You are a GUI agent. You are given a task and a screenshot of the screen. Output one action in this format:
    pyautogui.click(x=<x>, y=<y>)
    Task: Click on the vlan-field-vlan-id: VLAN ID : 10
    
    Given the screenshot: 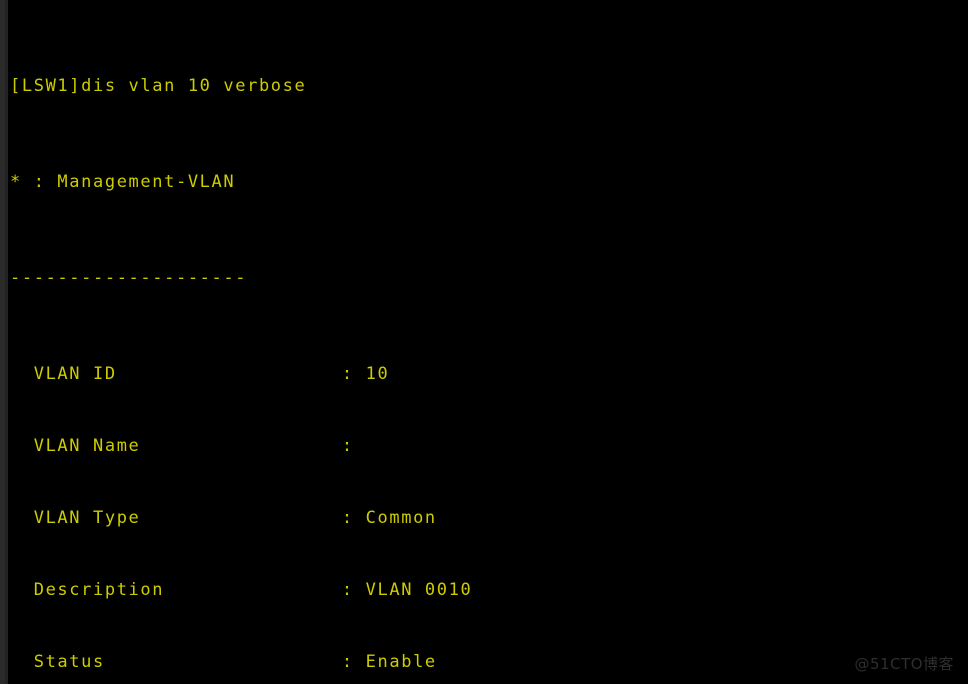 What is the action you would take?
    pyautogui.click(x=200, y=374)
    